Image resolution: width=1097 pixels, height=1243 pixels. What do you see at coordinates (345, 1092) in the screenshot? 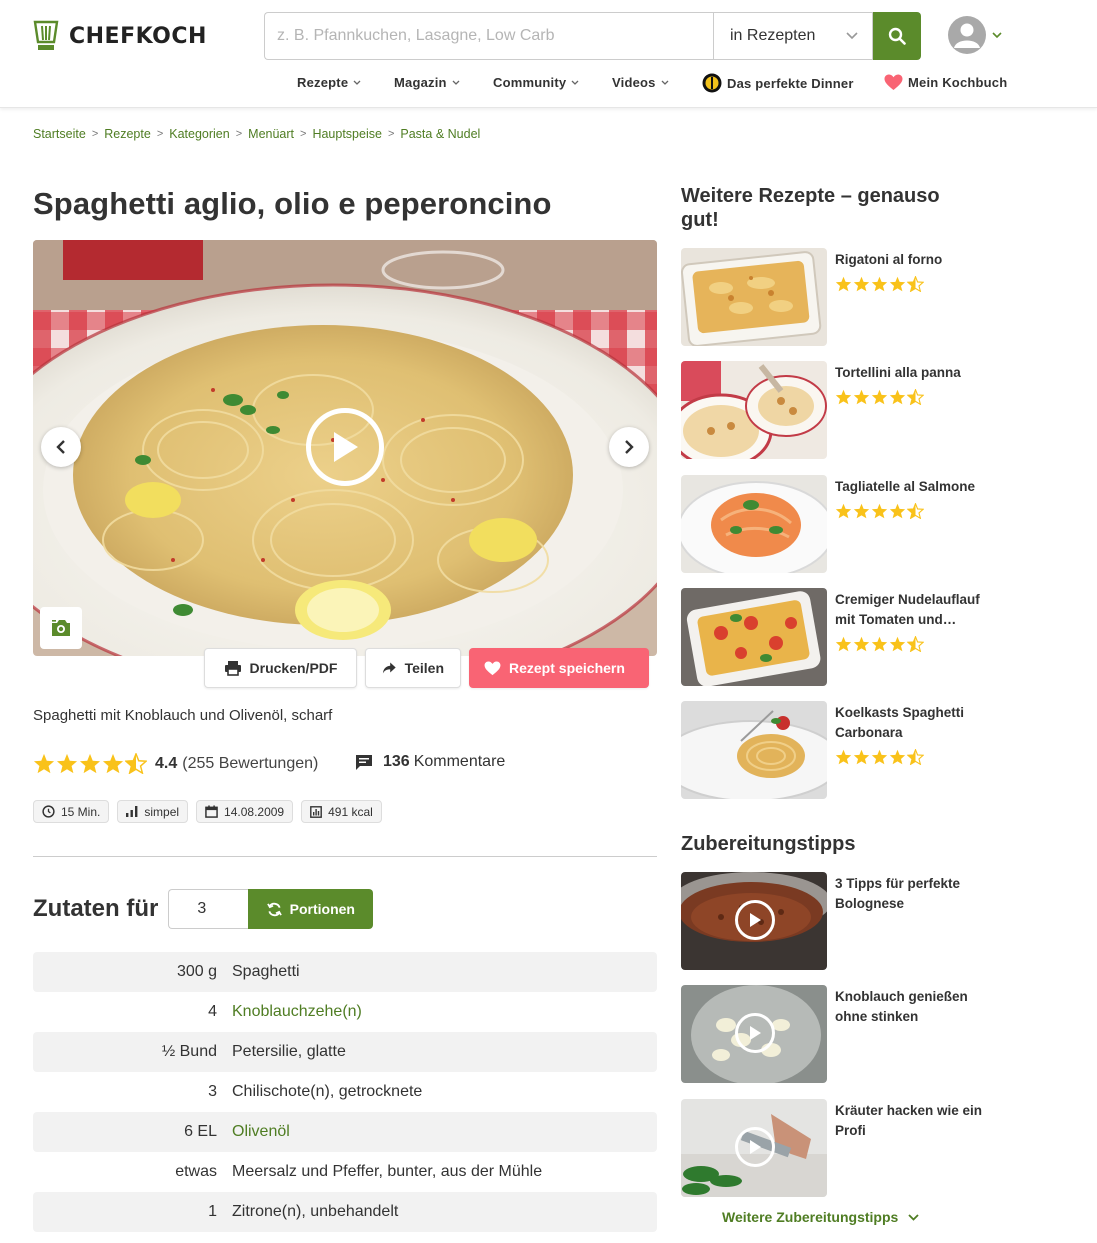
I see `table-row: 3 Chilischote(n), getrocknete` at bounding box center [345, 1092].